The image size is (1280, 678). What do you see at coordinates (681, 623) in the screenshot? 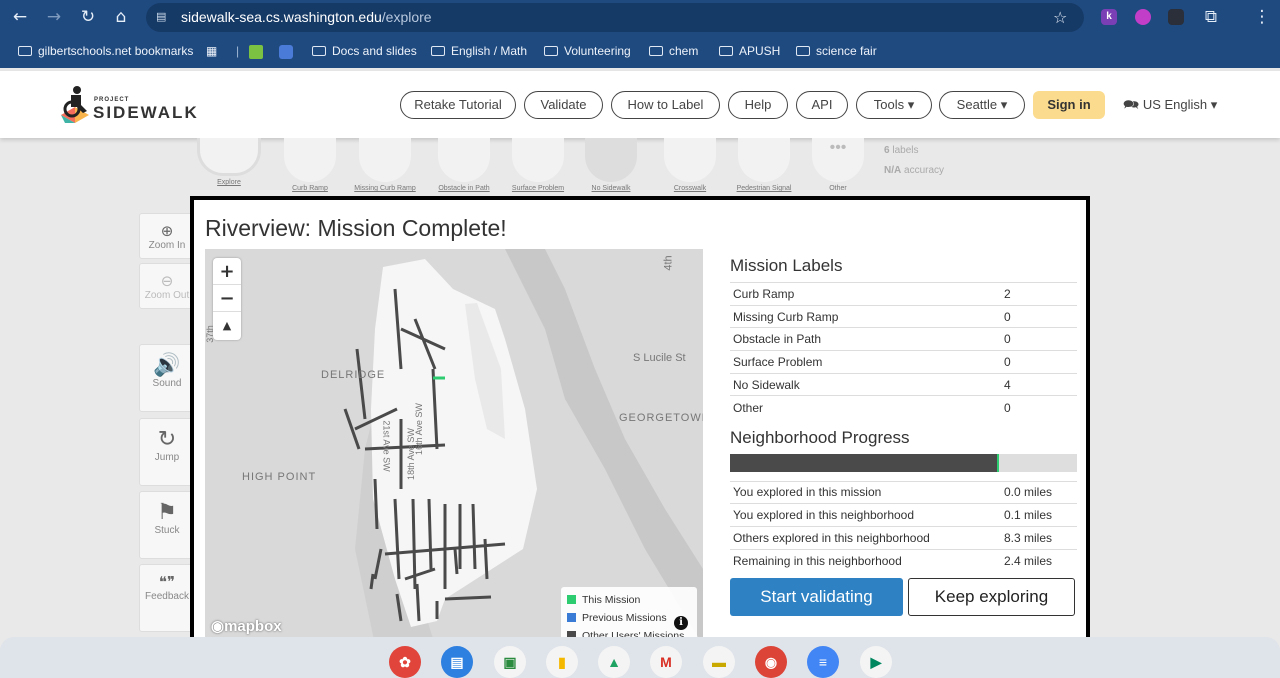
I see `map-info-icon: i` at bounding box center [681, 623].